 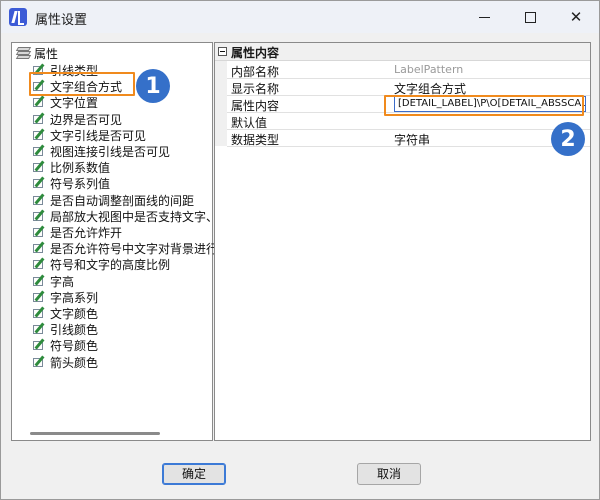 I want to click on tree-item: 符号系列值, so click(x=71, y=184).